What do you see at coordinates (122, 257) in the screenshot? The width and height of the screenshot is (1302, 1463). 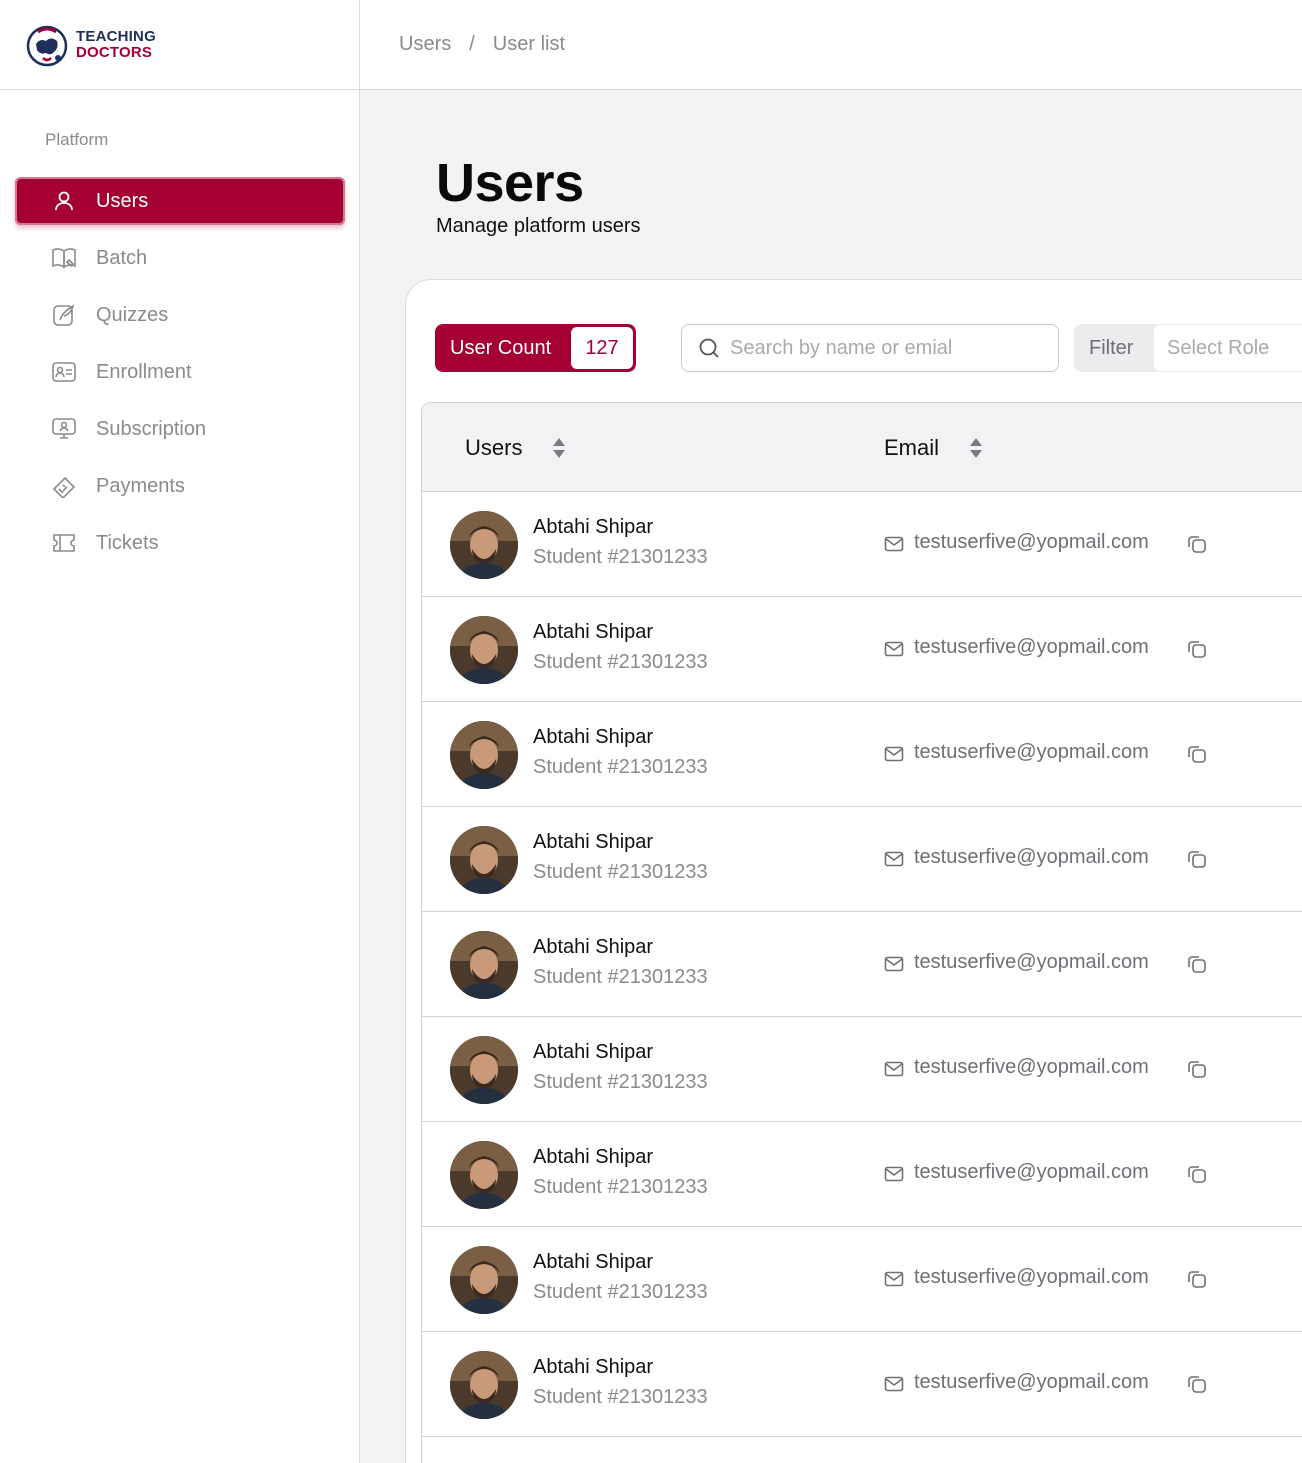 I see `sidebar-item-label: Batch` at bounding box center [122, 257].